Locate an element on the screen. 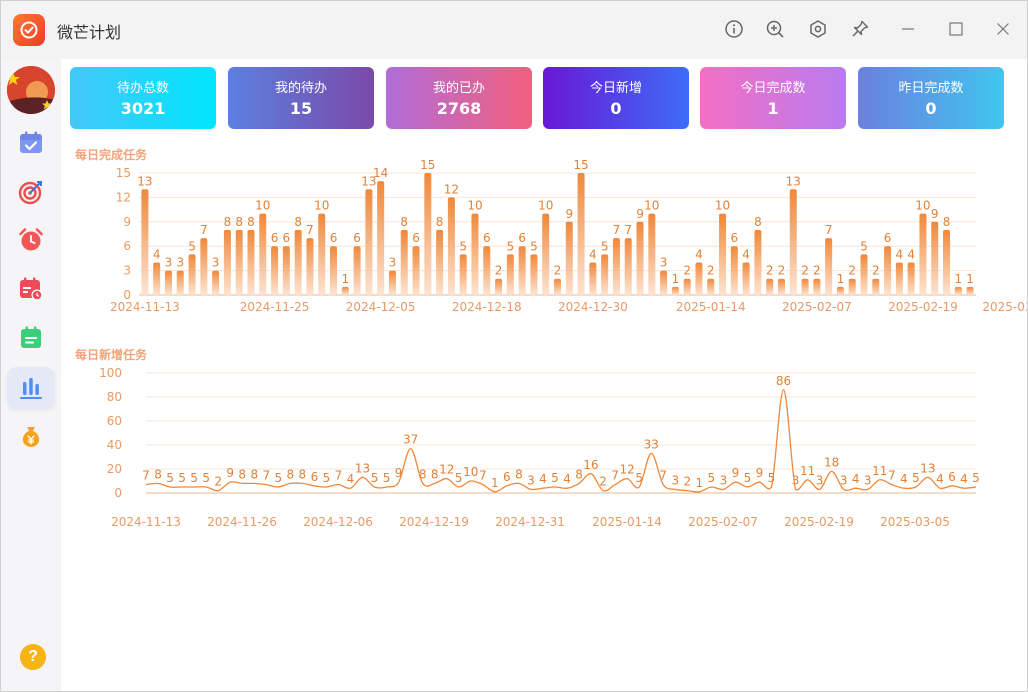 This screenshot has height=692, width=1028. data-label: 15 is located at coordinates (427, 165).